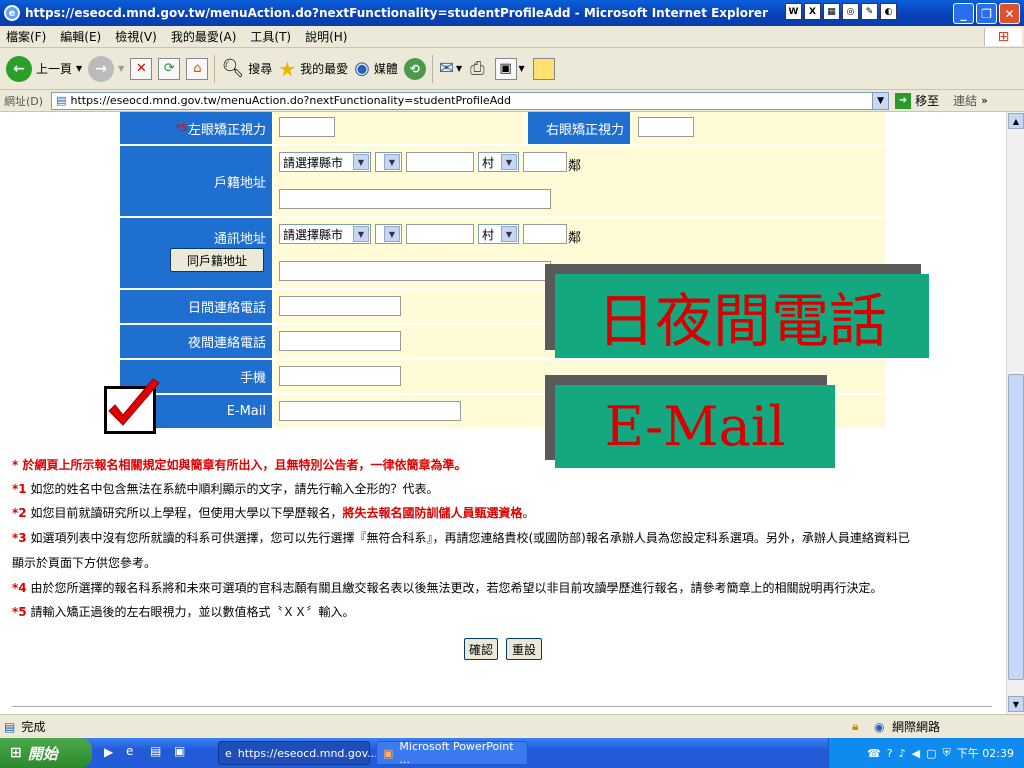  Describe the element at coordinates (313, 69) in the screenshot. I see `favorites-button: ★ 我的最愛` at that location.